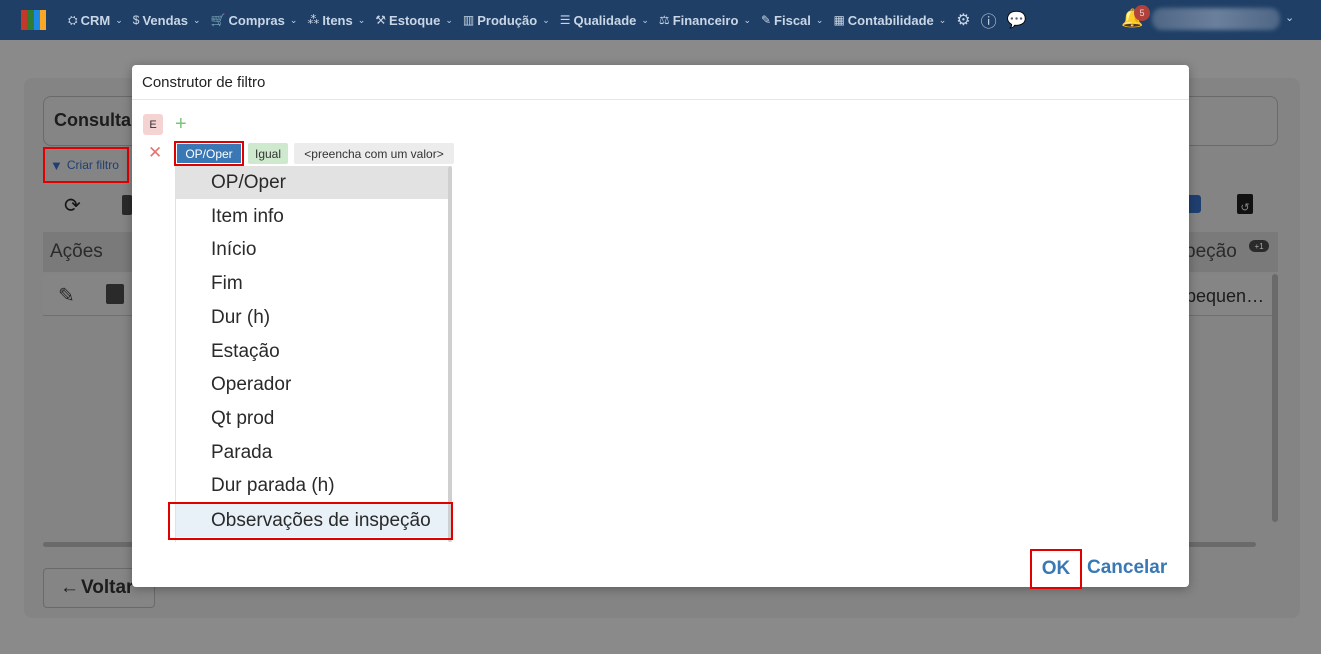  What do you see at coordinates (792, 20) in the screenshot?
I see `nav-fiscal: ✎ Fiscal ⌄` at bounding box center [792, 20].